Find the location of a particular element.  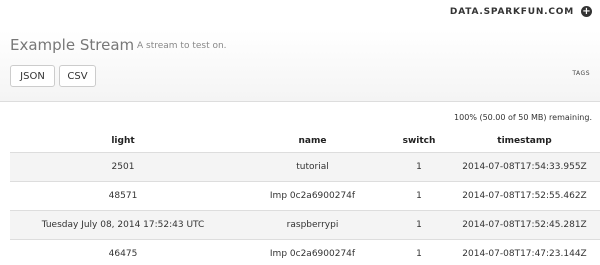

cell-timestamp: 2014-07-08T17:47:23.144Z is located at coordinates (524, 252).